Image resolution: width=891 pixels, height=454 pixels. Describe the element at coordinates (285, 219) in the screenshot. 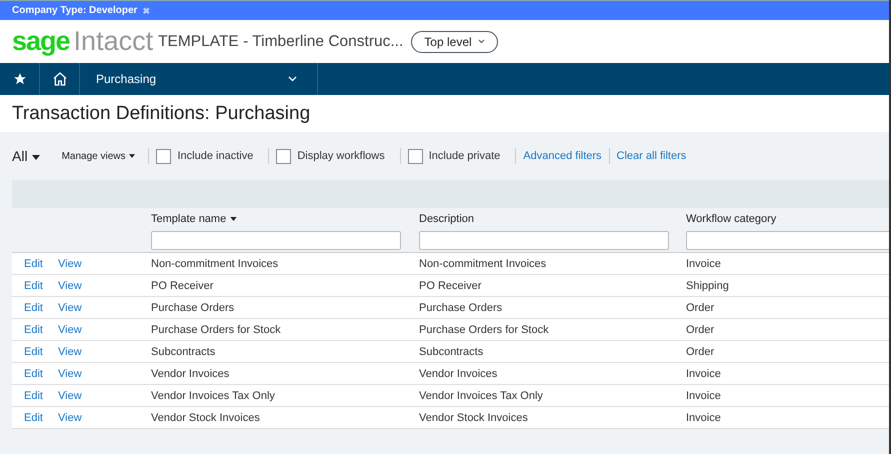

I see `column-header: Template name` at that location.